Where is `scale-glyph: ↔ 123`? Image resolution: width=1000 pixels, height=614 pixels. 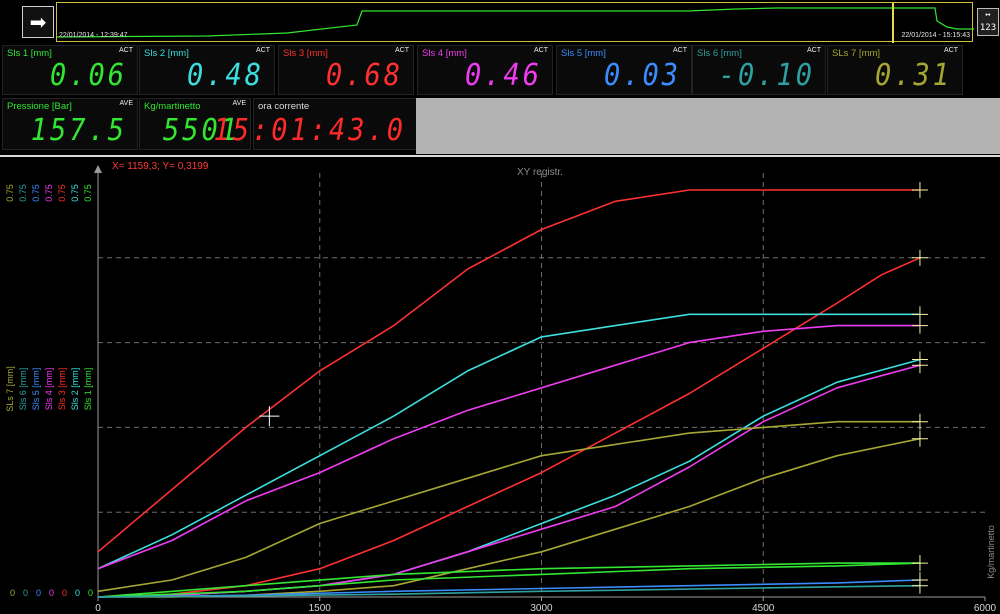
scale-glyph: ↔ 123 is located at coordinates (988, 21).